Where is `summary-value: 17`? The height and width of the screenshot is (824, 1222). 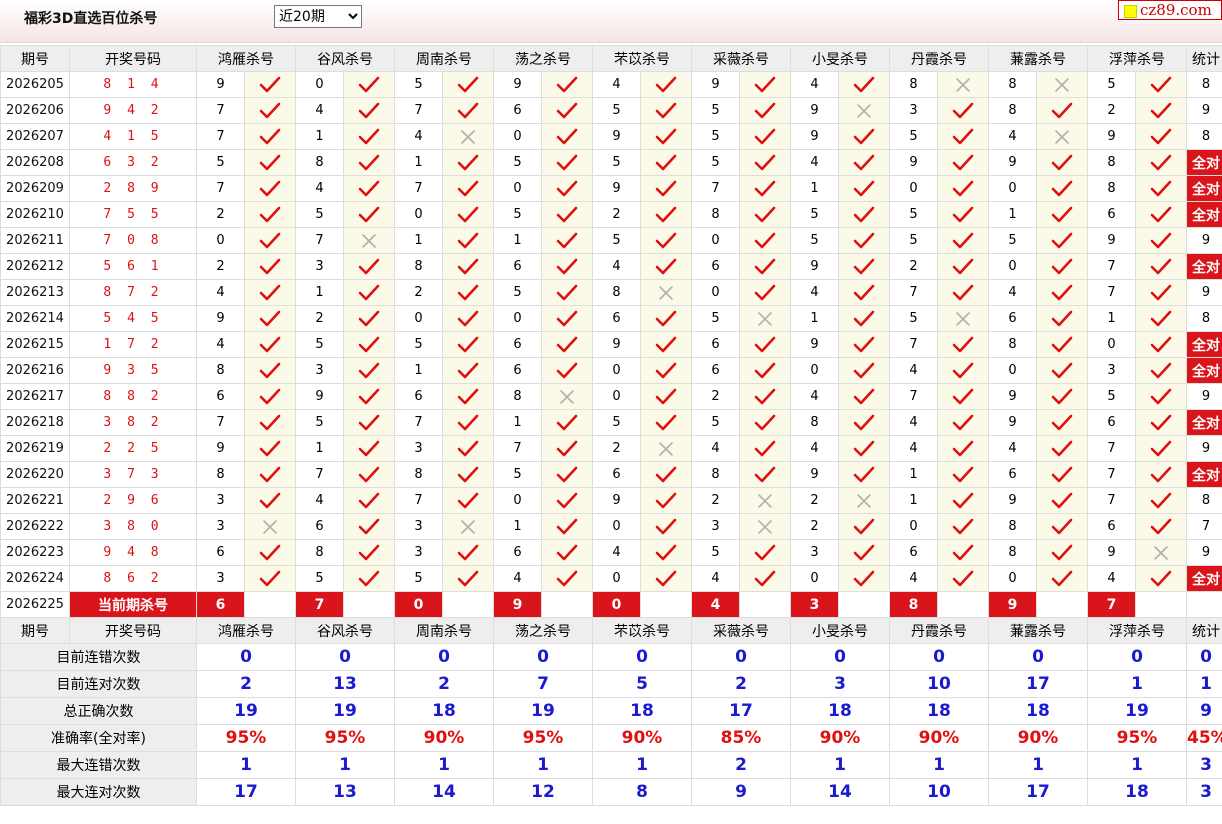 summary-value: 17 is located at coordinates (1038, 684).